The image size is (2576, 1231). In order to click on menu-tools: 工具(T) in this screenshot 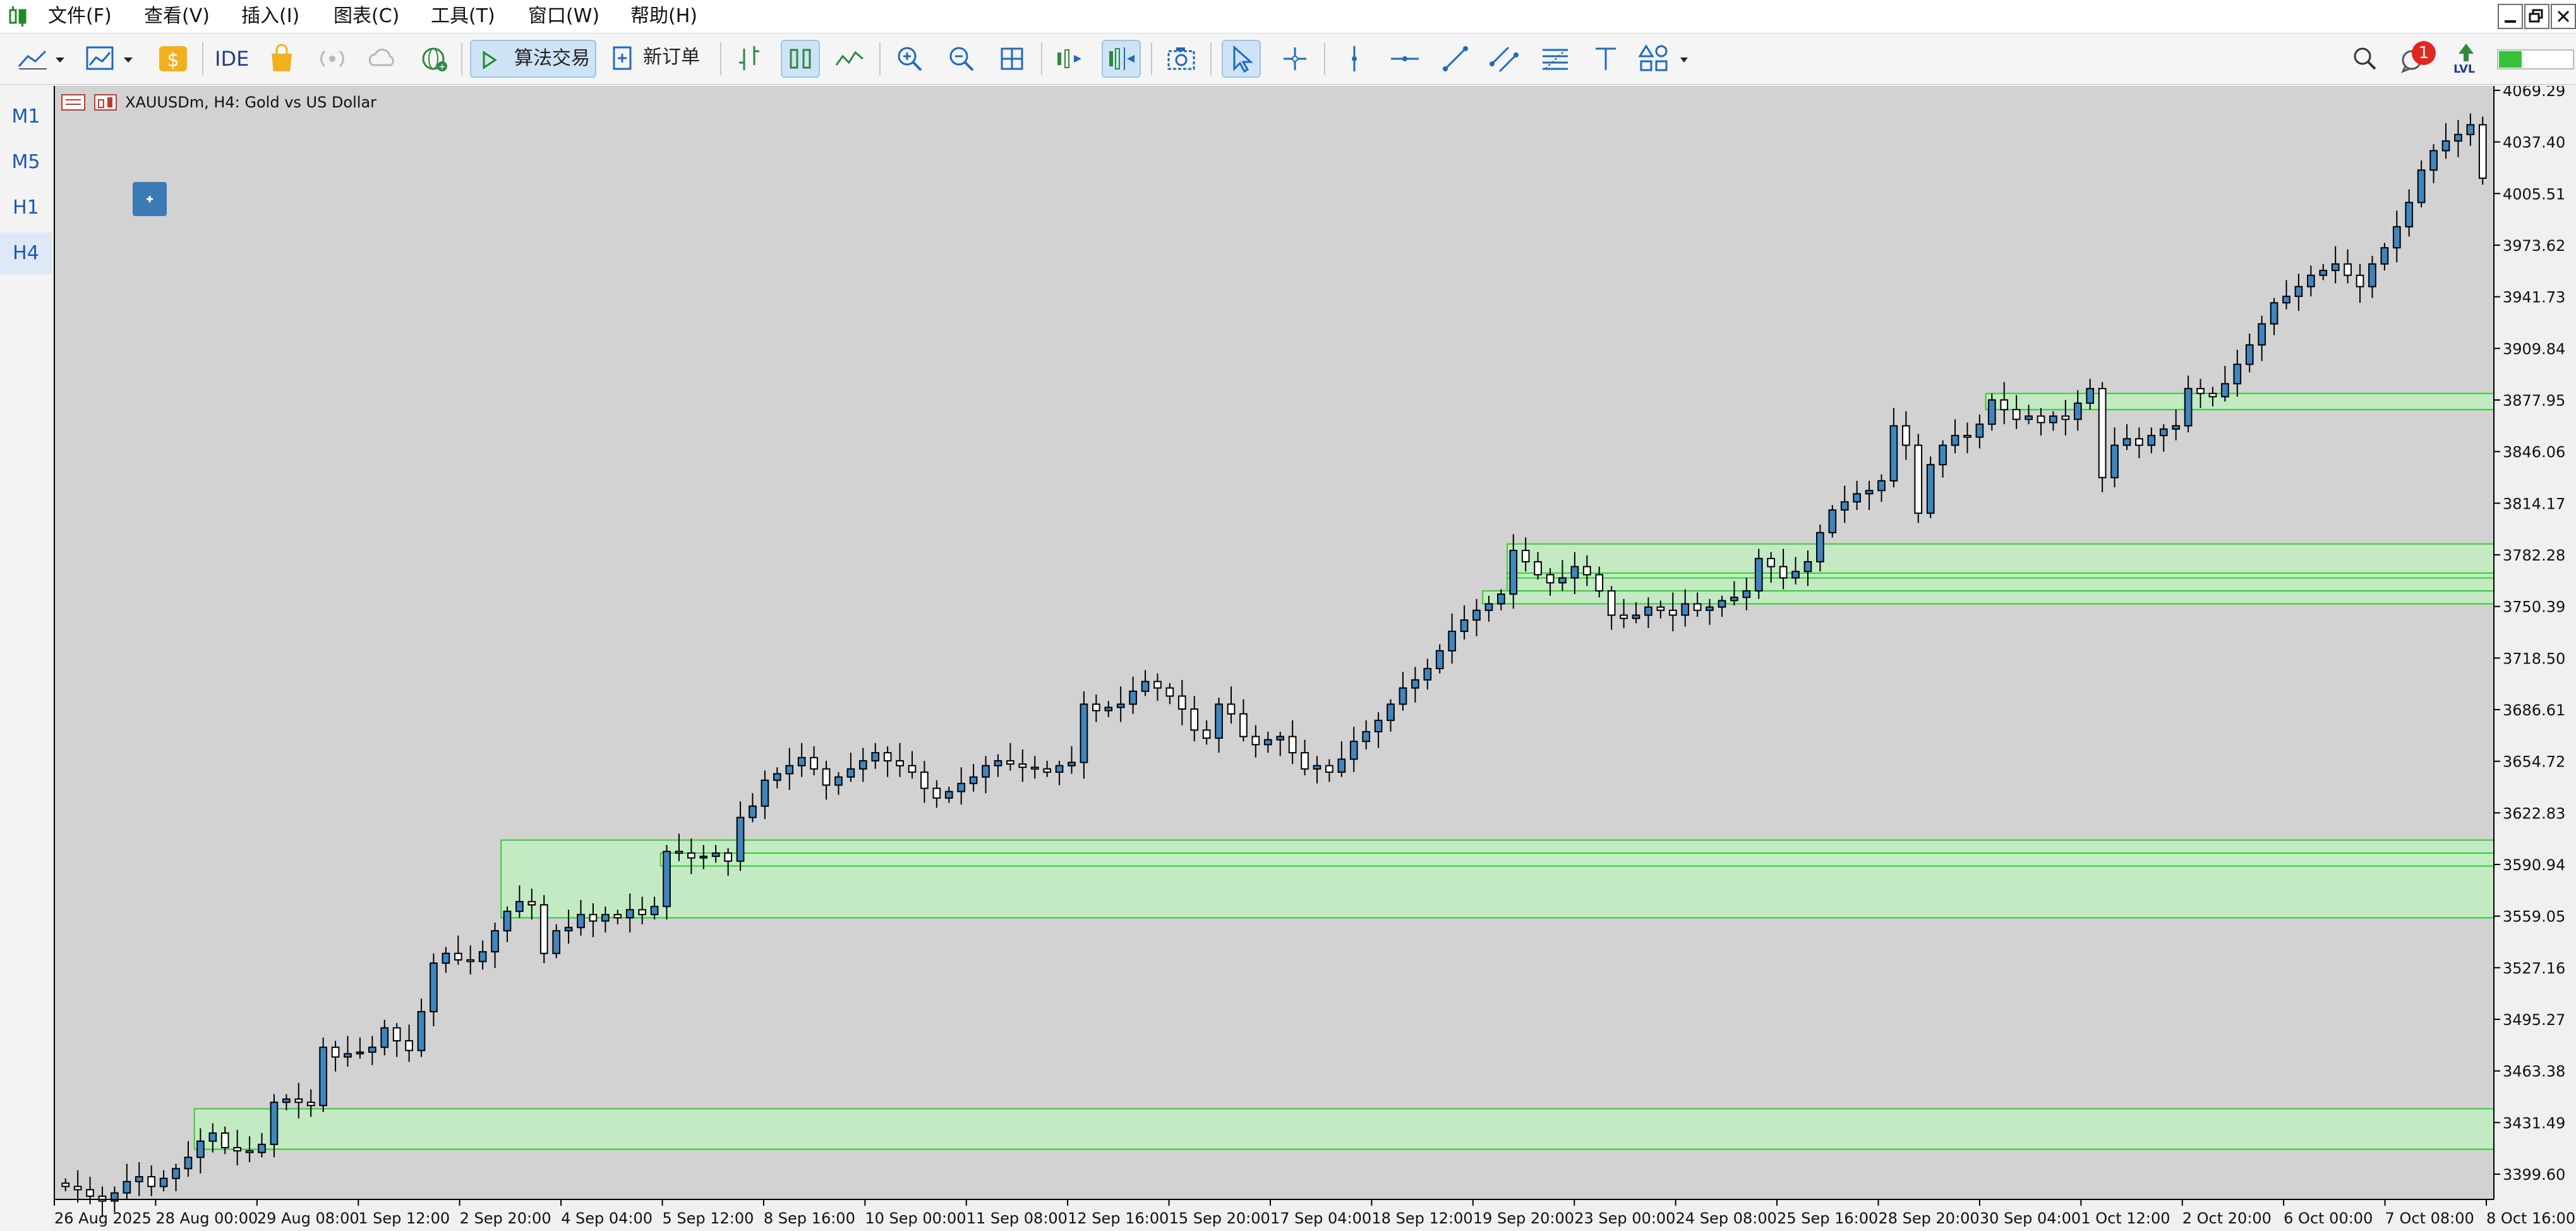, I will do `click(463, 16)`.